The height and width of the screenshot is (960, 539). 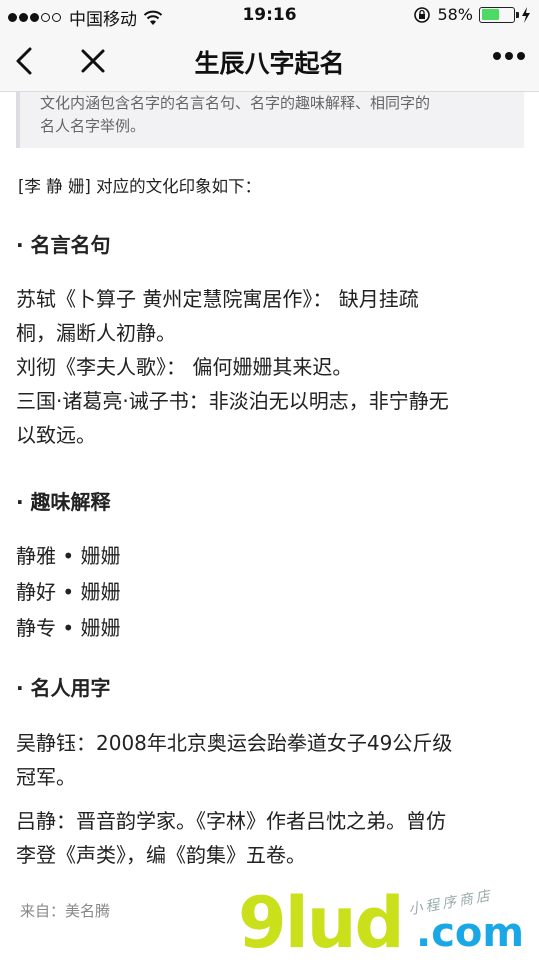 I want to click on intro-text: [李 静 姗] 对应的文化印象如下：, so click(x=140, y=186).